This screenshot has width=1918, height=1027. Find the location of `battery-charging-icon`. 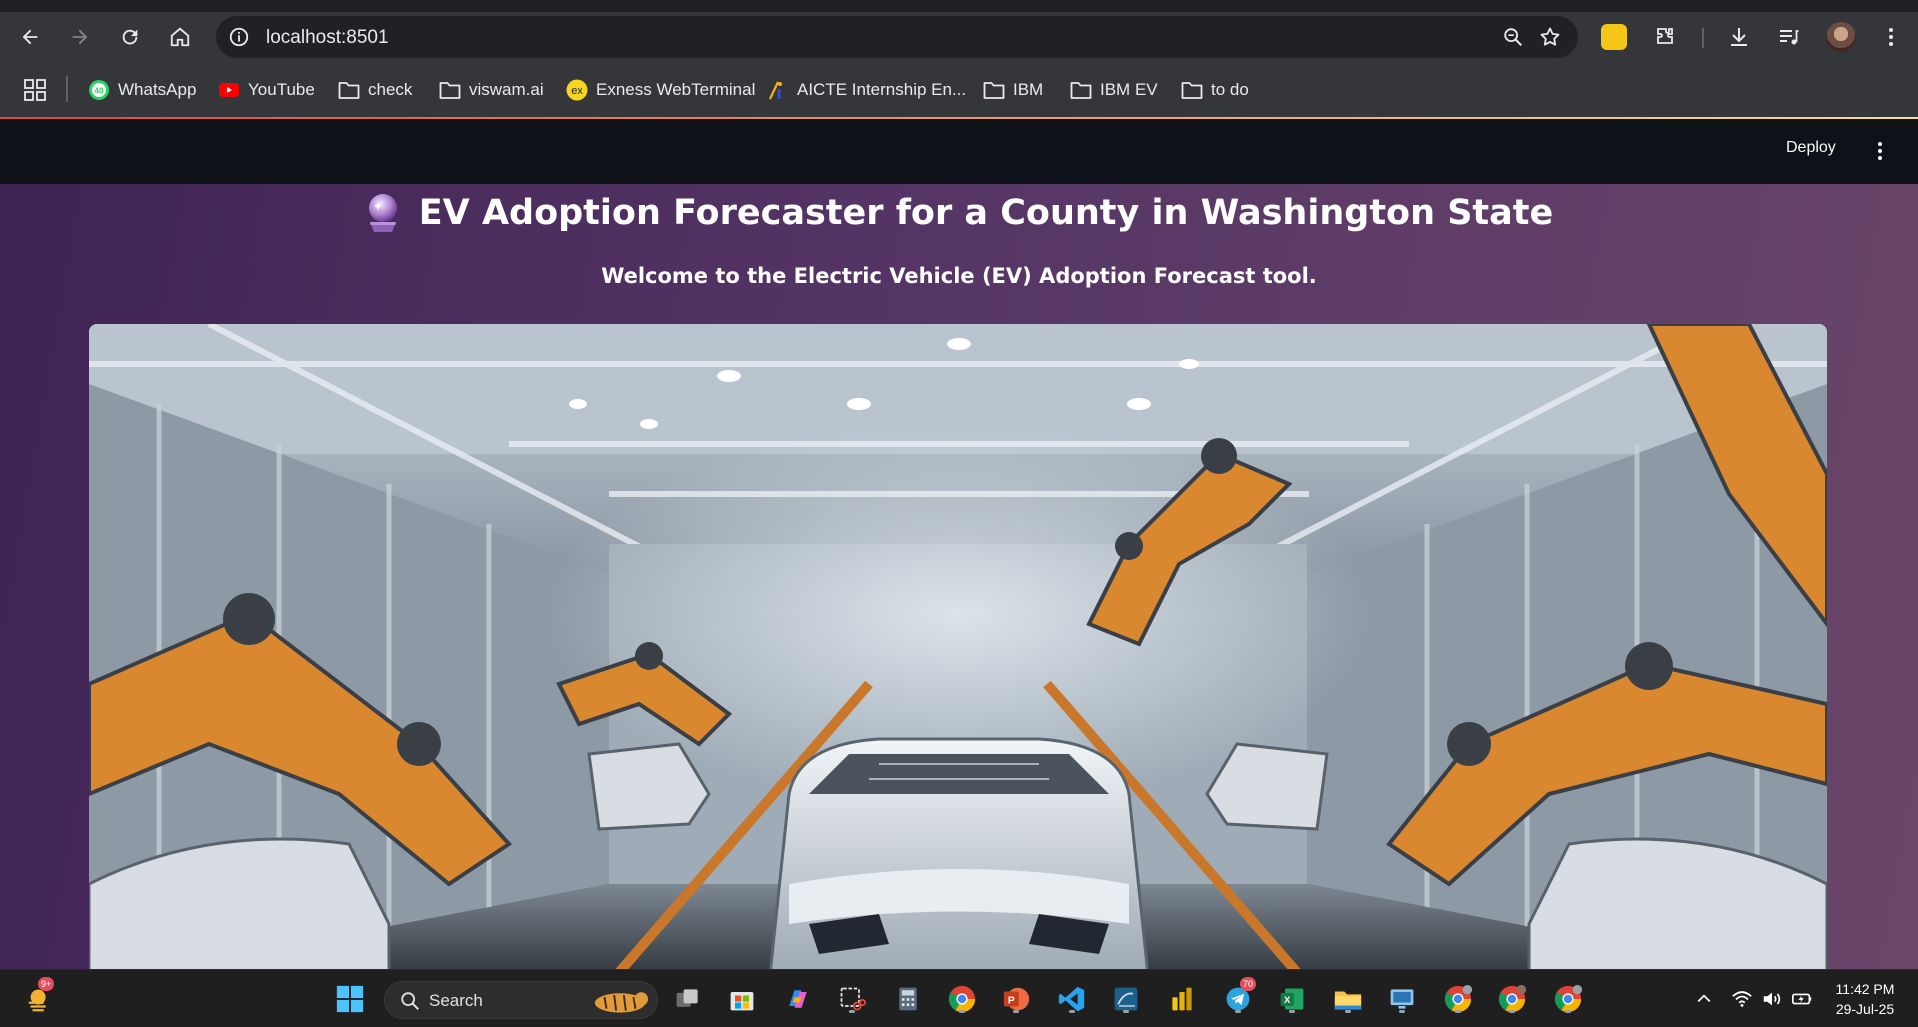

battery-charging-icon is located at coordinates (1802, 999).